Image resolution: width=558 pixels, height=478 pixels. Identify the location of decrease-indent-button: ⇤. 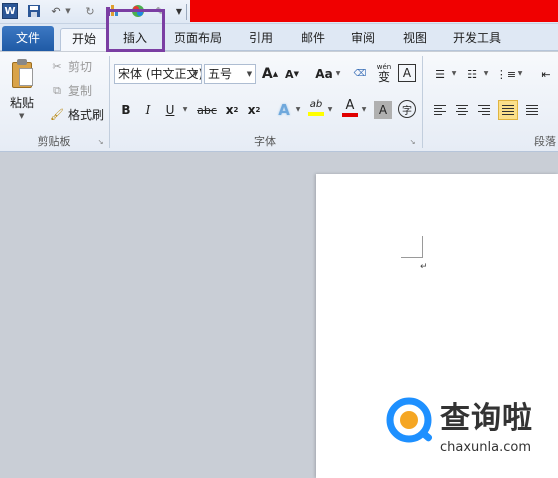
(546, 74).